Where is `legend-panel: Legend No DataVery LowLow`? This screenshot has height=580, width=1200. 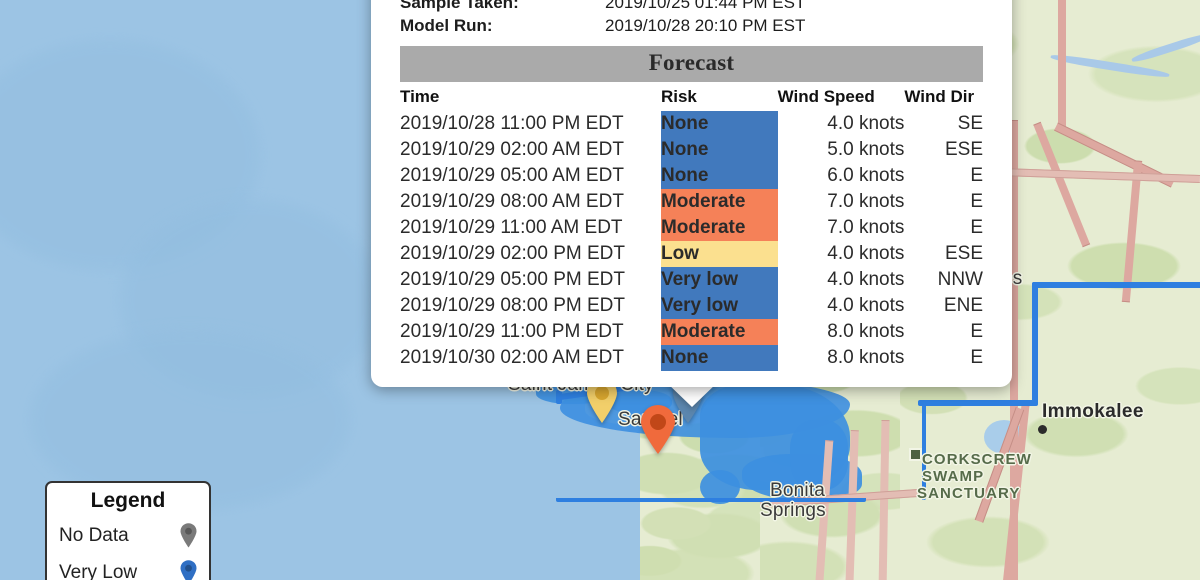
legend-panel: Legend No DataVery LowLow is located at coordinates (128, 530).